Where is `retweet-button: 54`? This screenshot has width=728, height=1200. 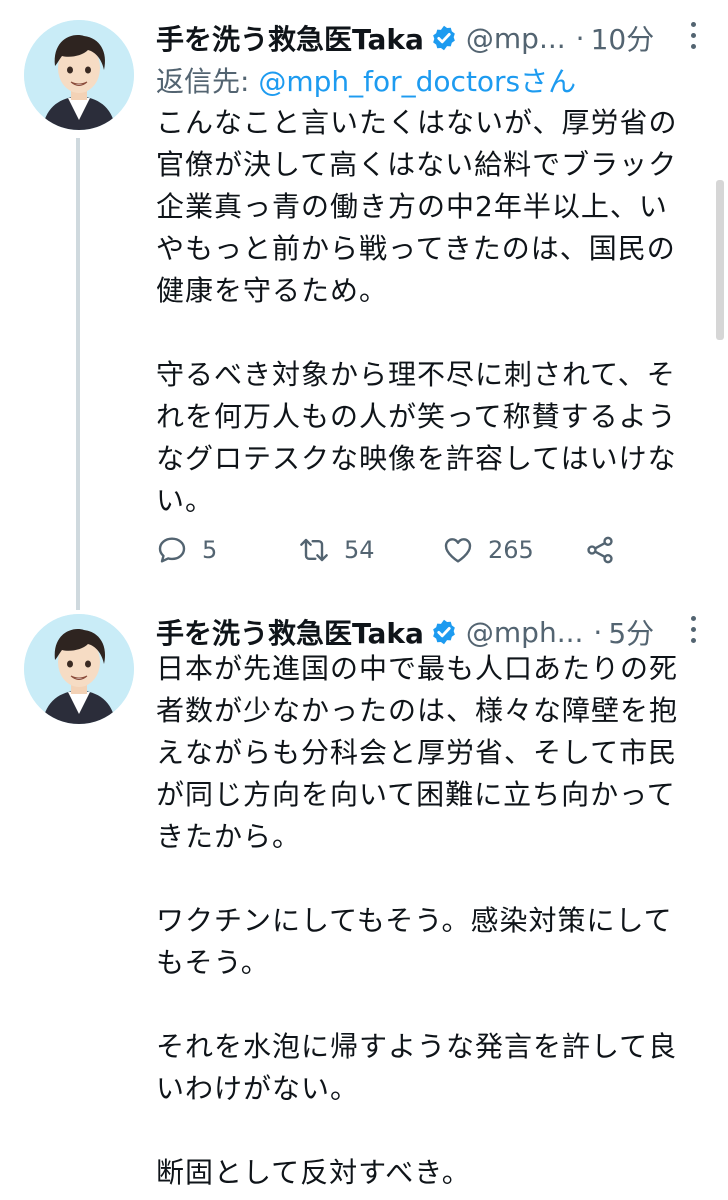 retweet-button: 54 is located at coordinates (336, 550).